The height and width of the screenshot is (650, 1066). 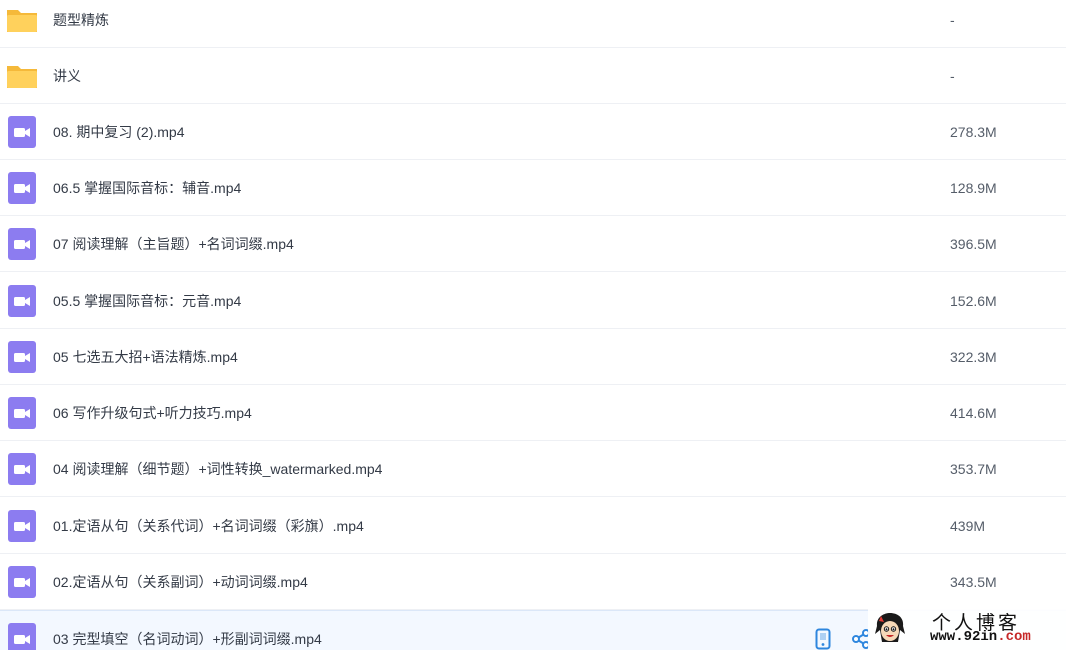 What do you see at coordinates (173, 244) in the screenshot?
I see `file-name: 07 阅读理解（主旨题）+名词词缀.mp4` at bounding box center [173, 244].